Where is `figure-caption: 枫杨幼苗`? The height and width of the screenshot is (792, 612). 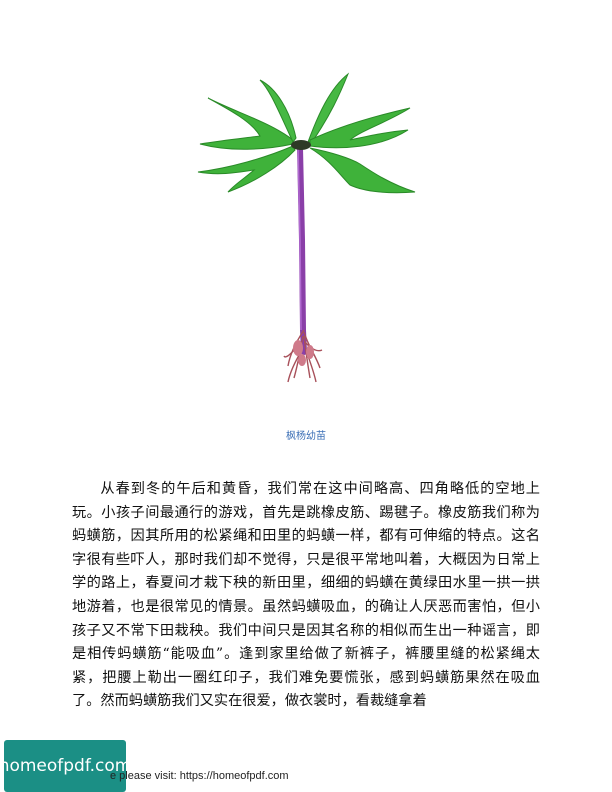
figure-caption: 枫杨幼苗 is located at coordinates (306, 436).